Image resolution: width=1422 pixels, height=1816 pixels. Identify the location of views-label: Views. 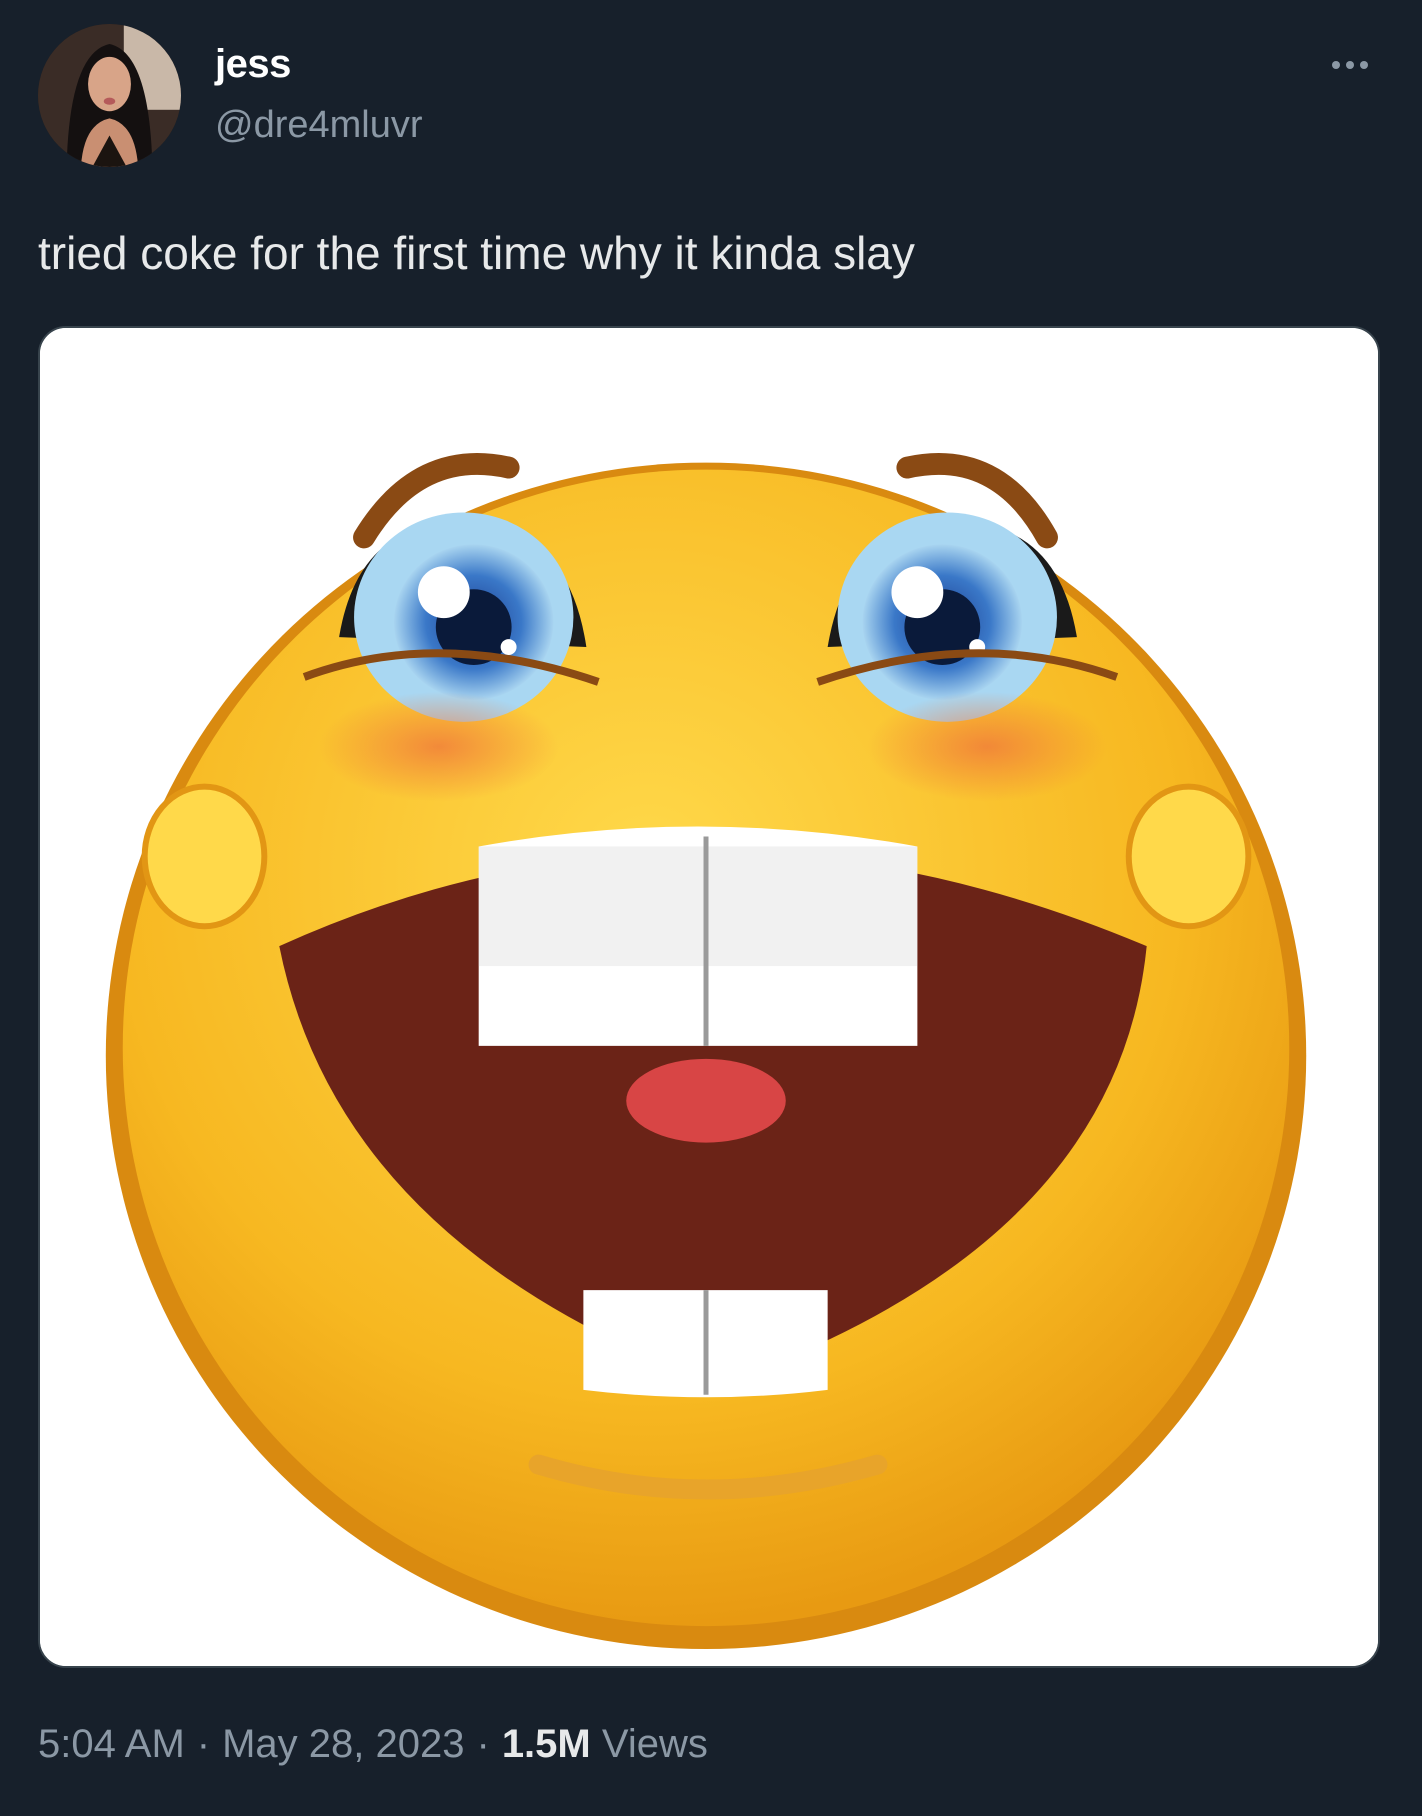
(654, 1744).